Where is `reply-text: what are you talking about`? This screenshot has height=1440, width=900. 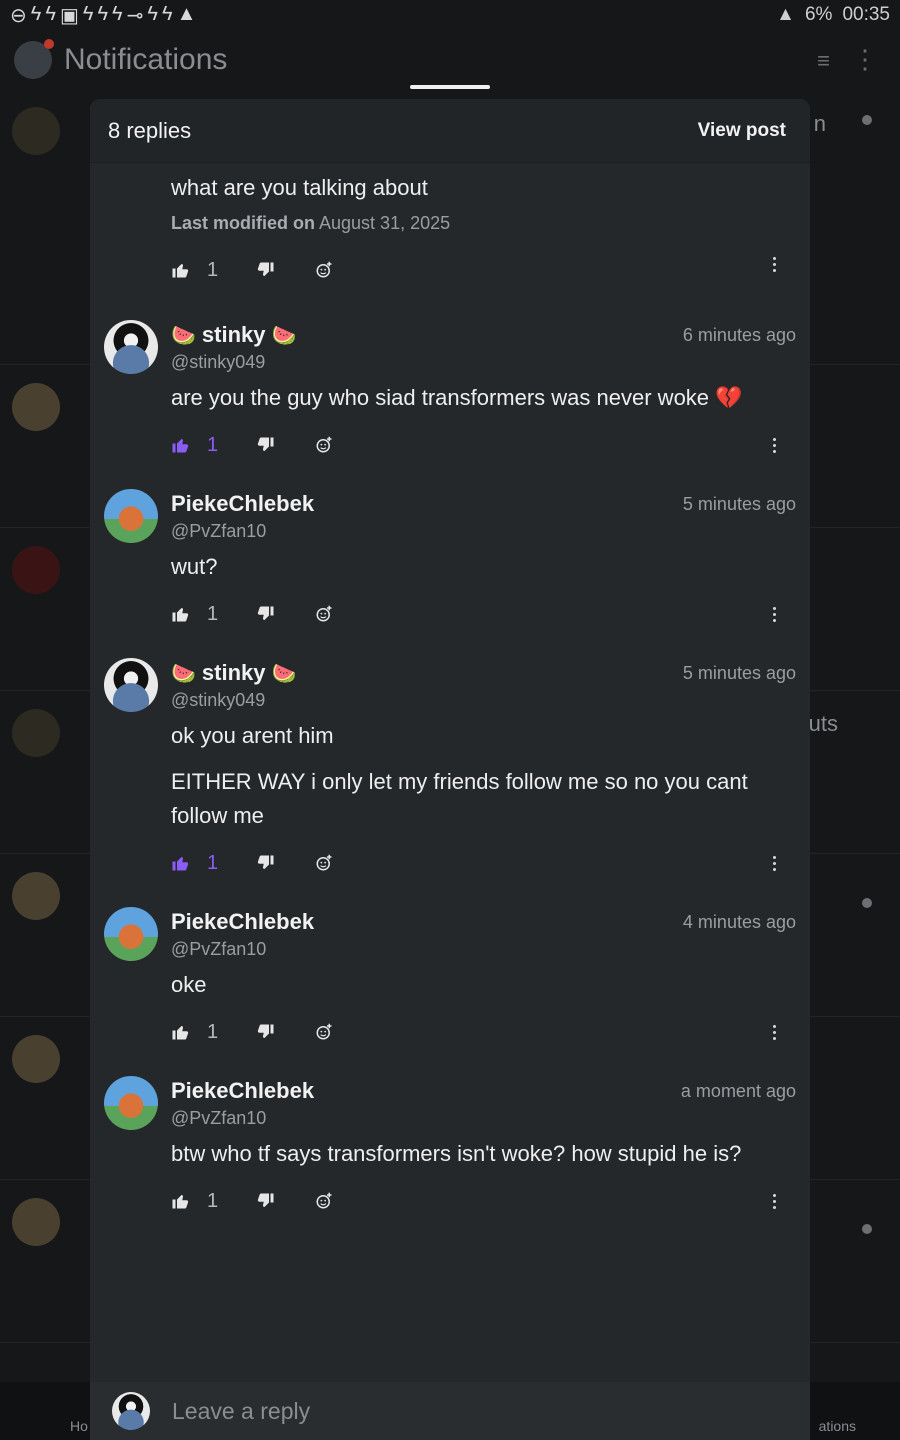
reply-text: what are you talking about is located at coordinates (299, 187).